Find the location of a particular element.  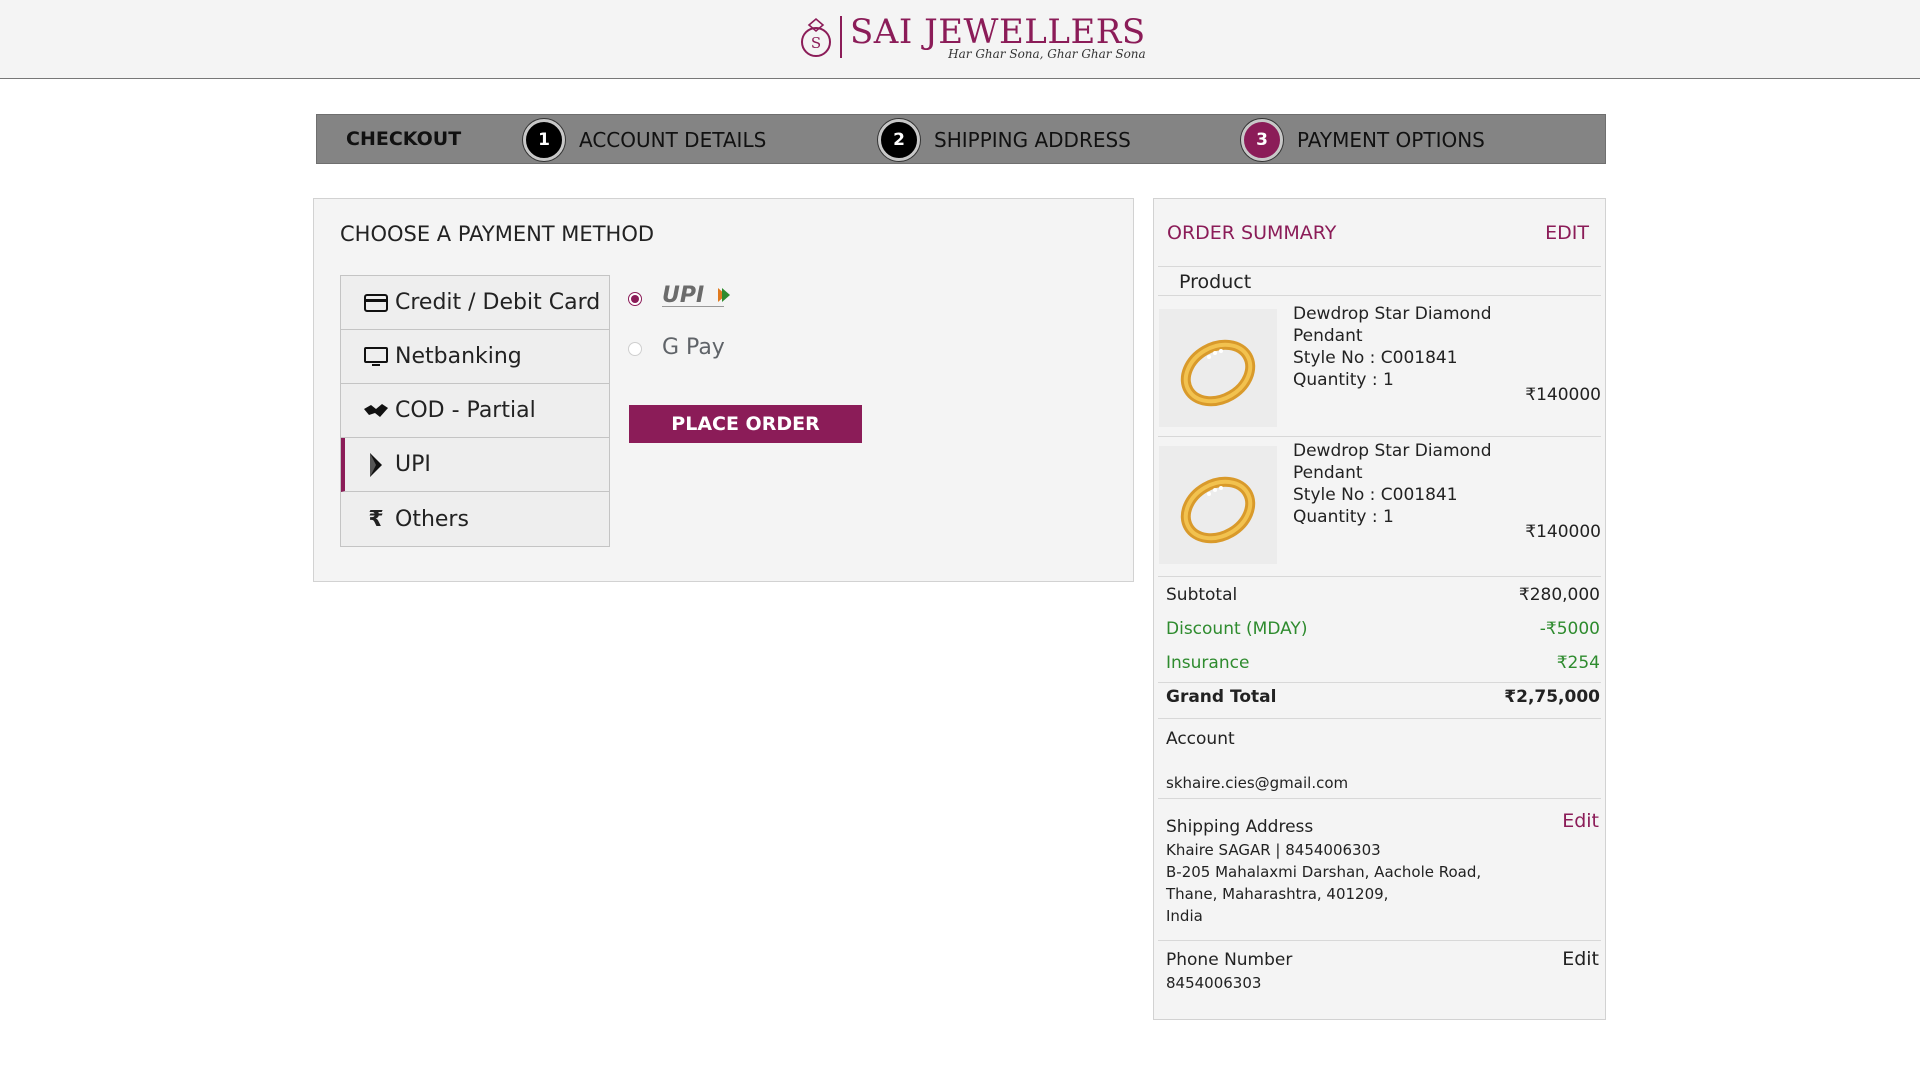

method-label: UPI is located at coordinates (413, 464).